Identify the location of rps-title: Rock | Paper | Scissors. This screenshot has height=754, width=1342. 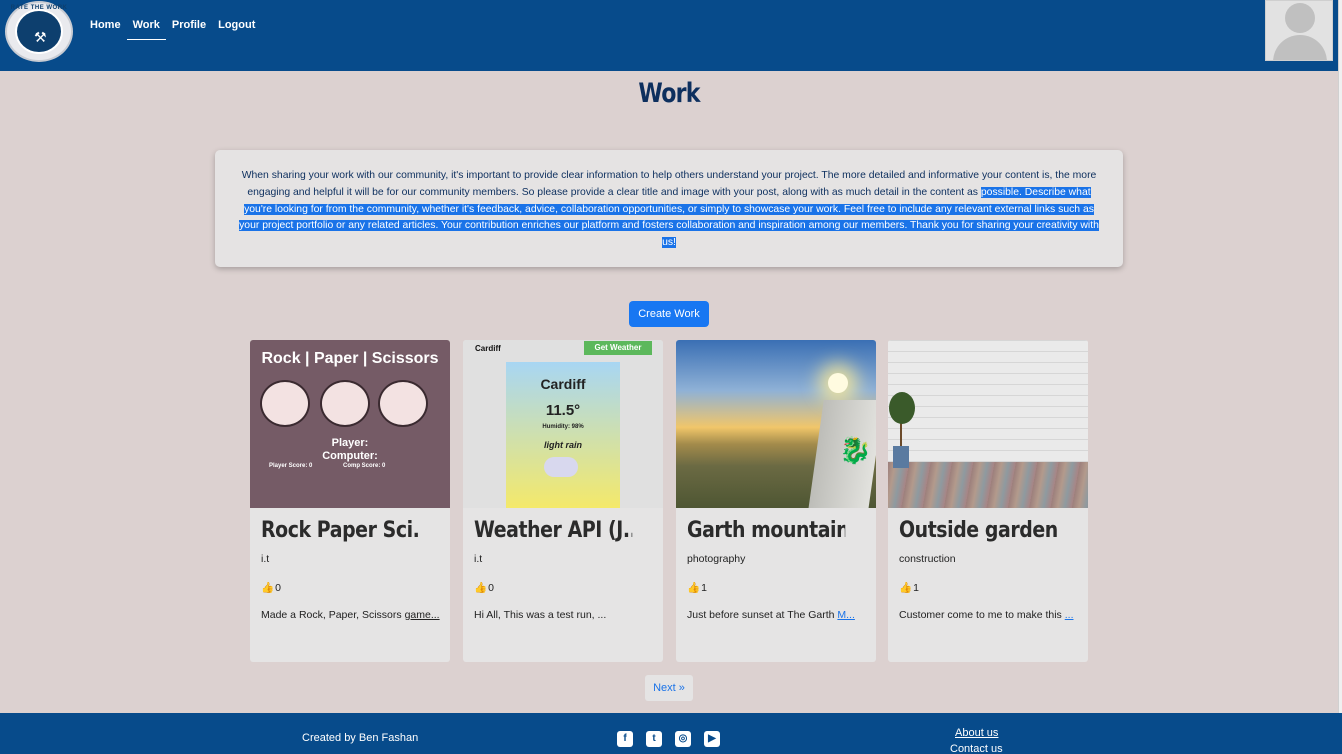
(350, 358).